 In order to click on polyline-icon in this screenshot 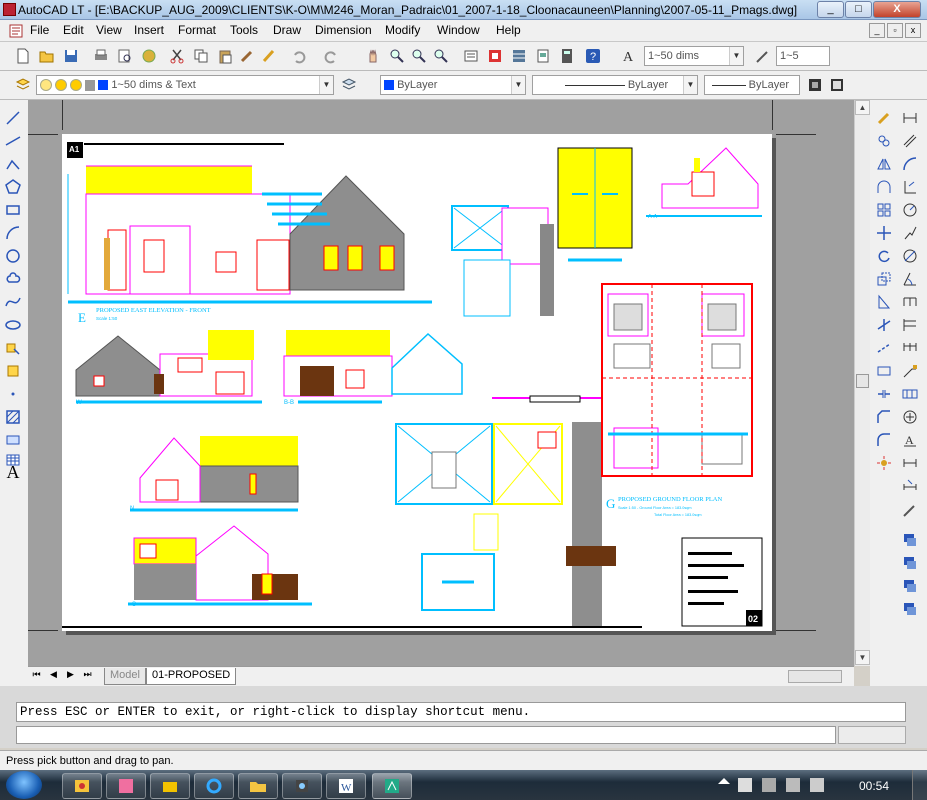, I will do `click(13, 164)`.